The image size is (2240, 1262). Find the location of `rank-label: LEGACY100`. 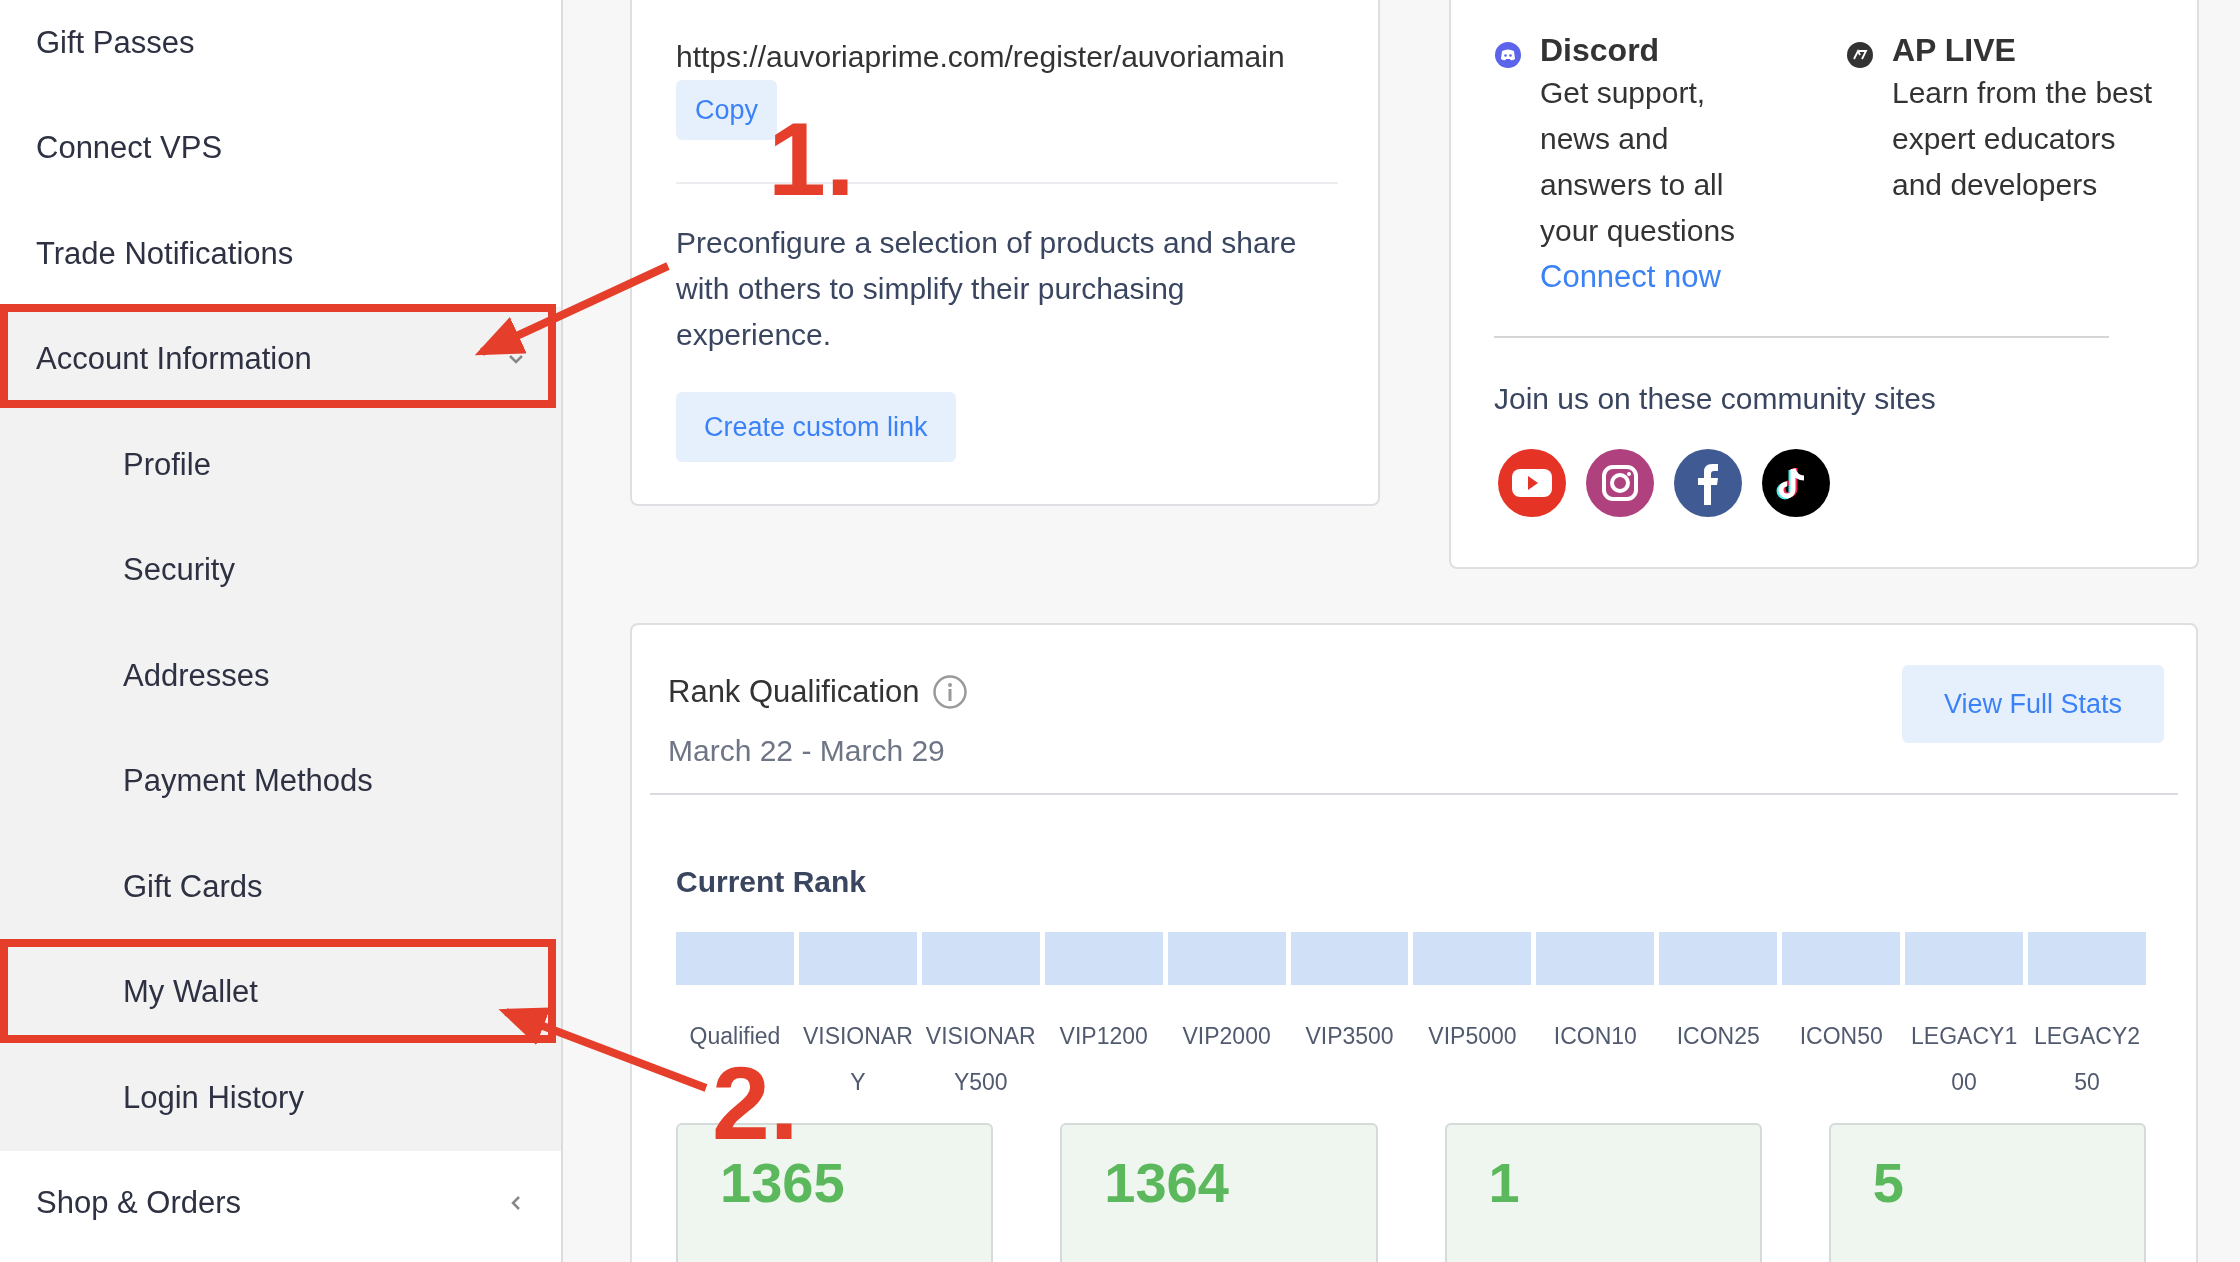

rank-label: LEGACY100 is located at coordinates (1964, 1059).